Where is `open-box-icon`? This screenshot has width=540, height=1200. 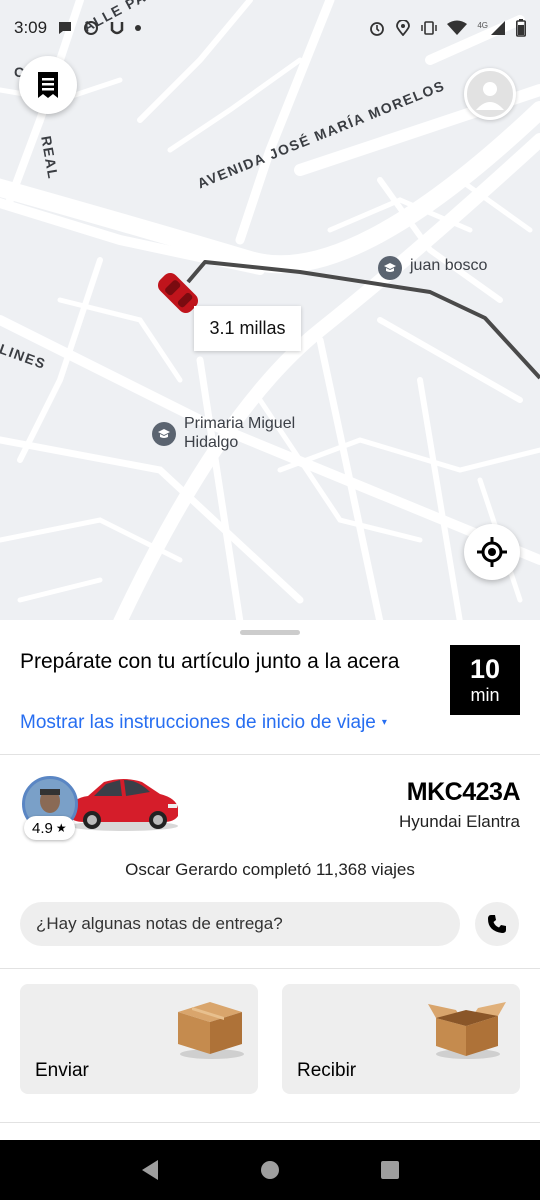 open-box-icon is located at coordinates (467, 1030).